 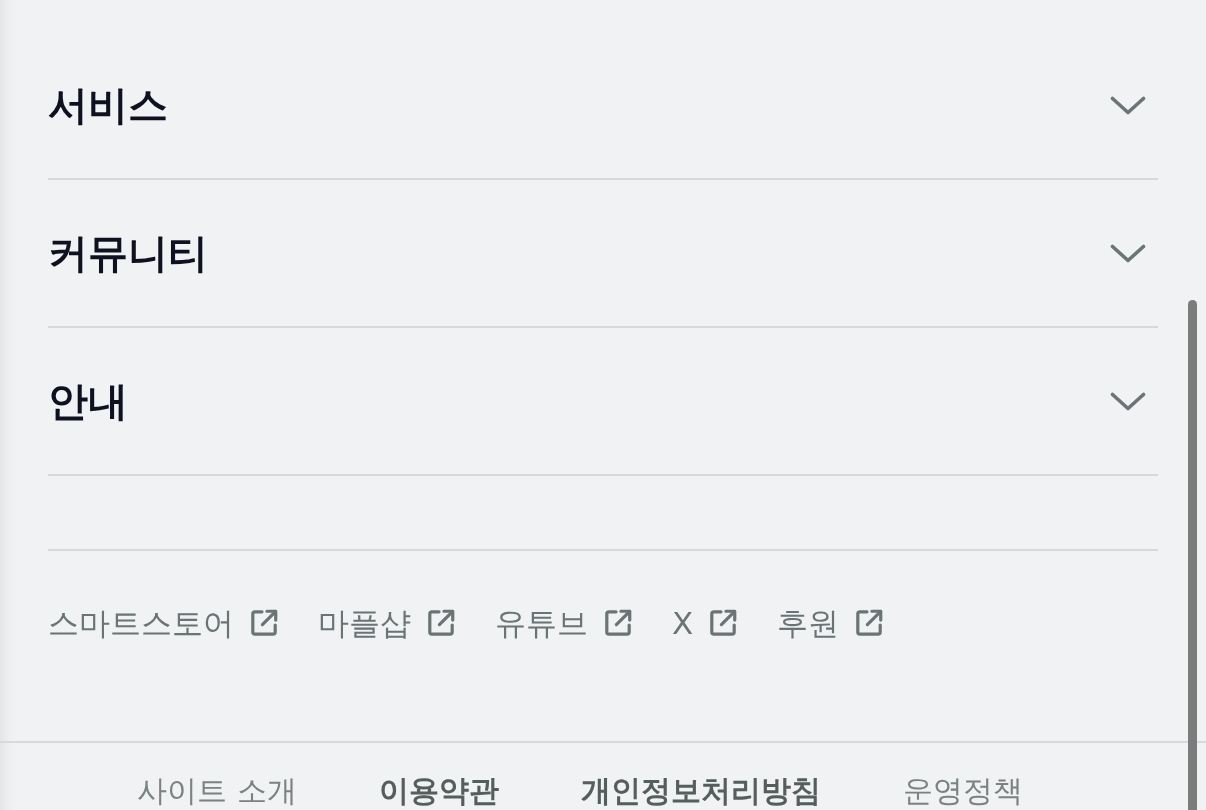 I want to click on footer-link: 이용약관, so click(x=438, y=791).